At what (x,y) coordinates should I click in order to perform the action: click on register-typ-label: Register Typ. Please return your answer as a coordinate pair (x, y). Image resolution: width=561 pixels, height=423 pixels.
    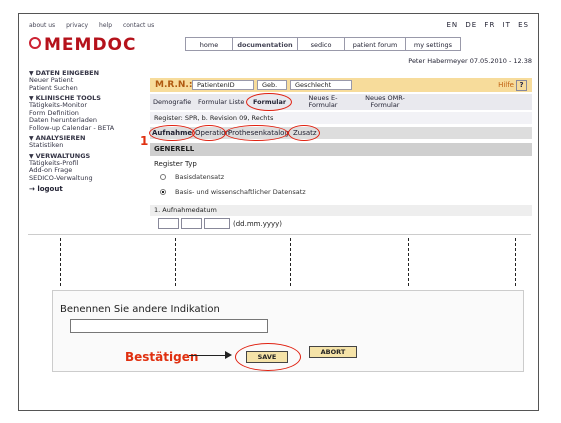
    Looking at the image, I should click on (175, 164).